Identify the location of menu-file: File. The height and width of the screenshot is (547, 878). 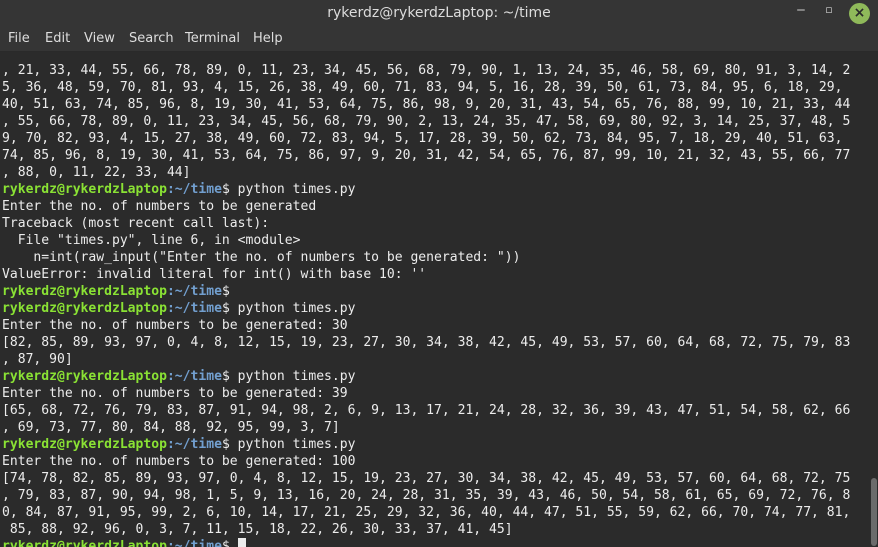
(19, 38).